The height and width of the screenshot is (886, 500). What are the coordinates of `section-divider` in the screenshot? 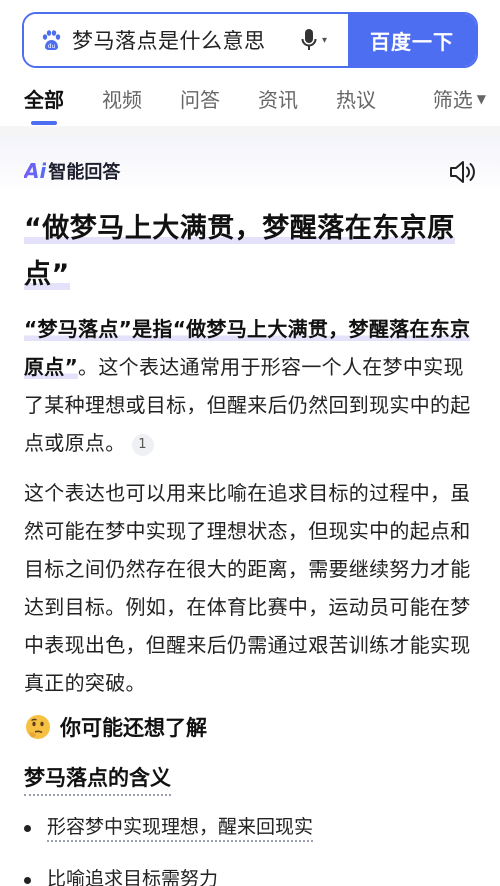 It's located at (250, 131).